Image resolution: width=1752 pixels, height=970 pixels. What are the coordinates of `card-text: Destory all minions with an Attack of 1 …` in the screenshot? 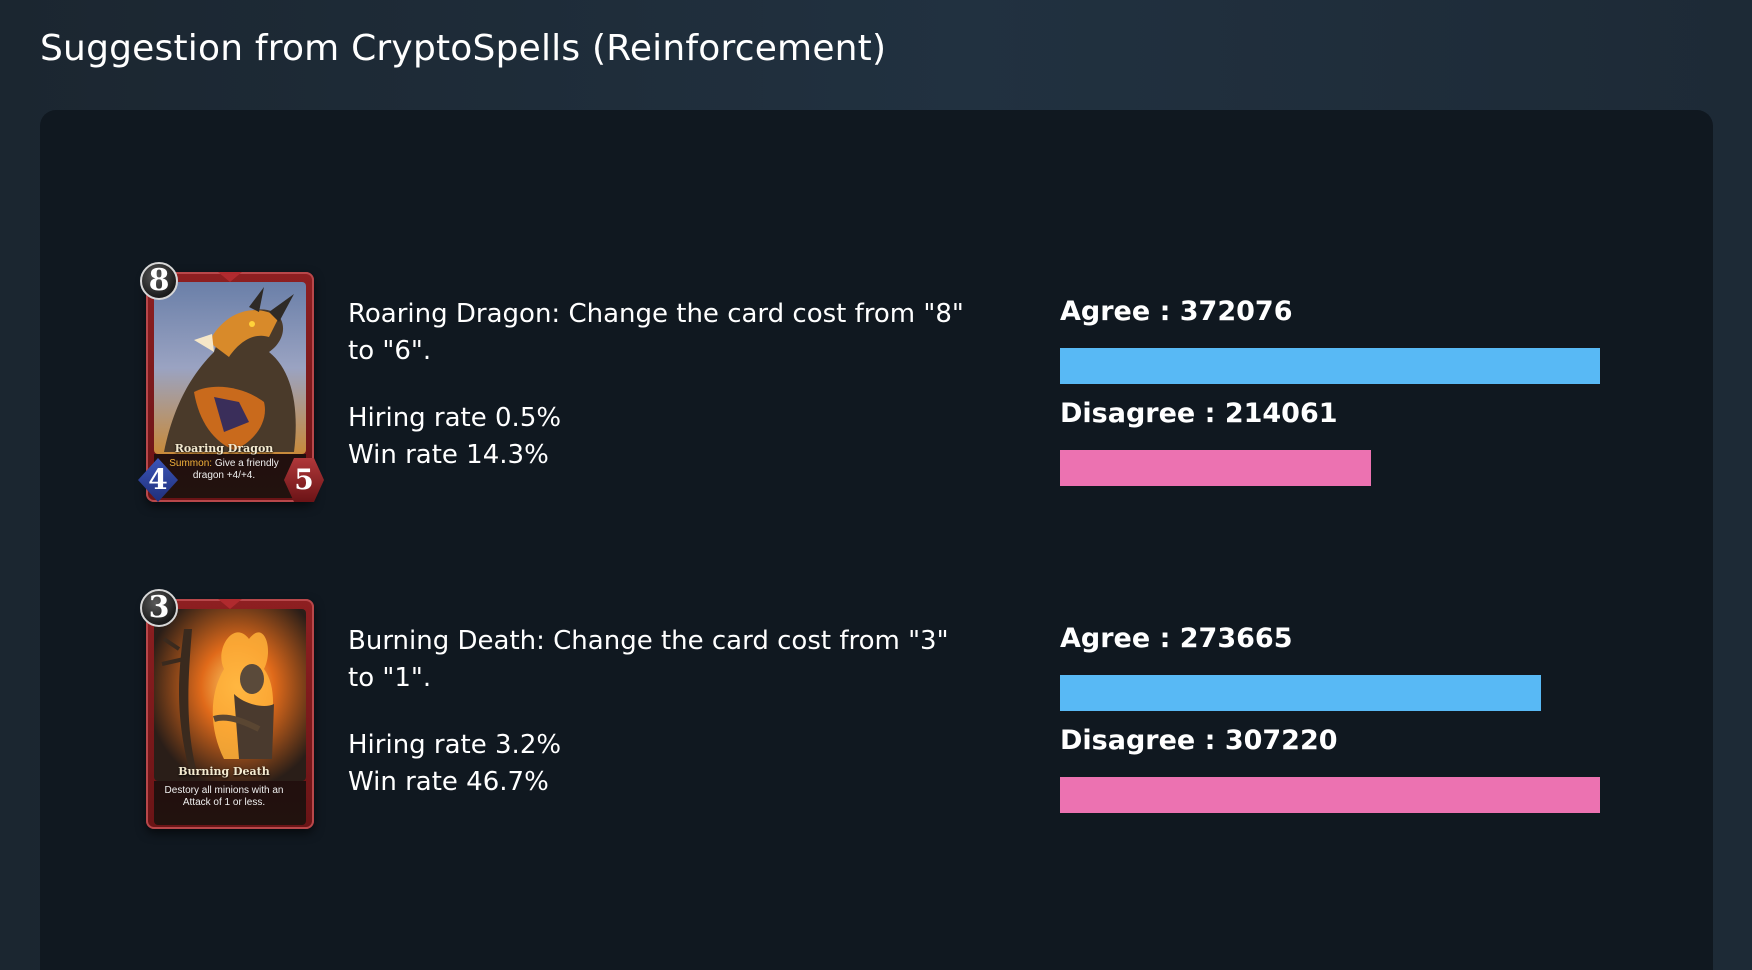 It's located at (224, 797).